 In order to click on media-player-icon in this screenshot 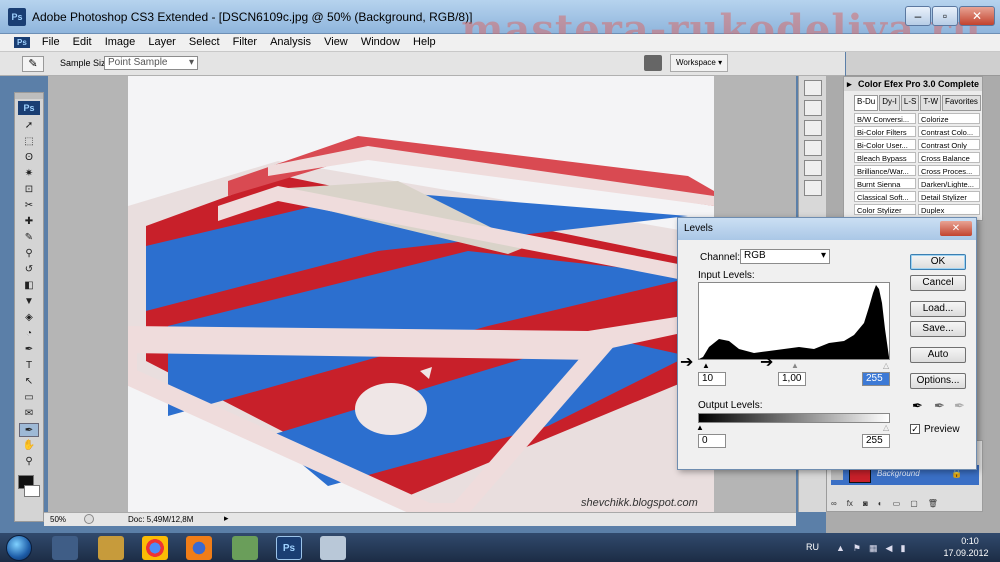, I will do `click(65, 548)`.